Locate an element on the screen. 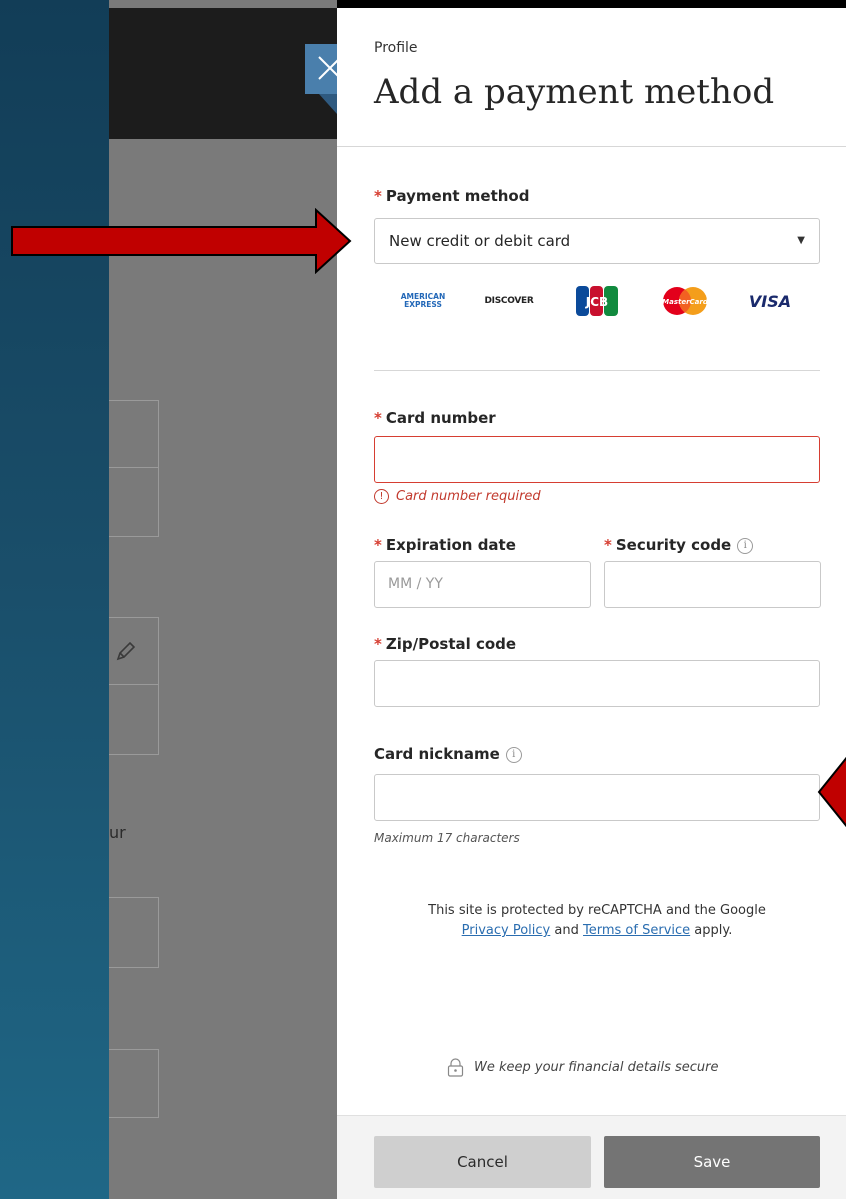 Image resolution: width=846 pixels, height=1199 pixels. card-number-error: ! Card number required is located at coordinates (457, 496).